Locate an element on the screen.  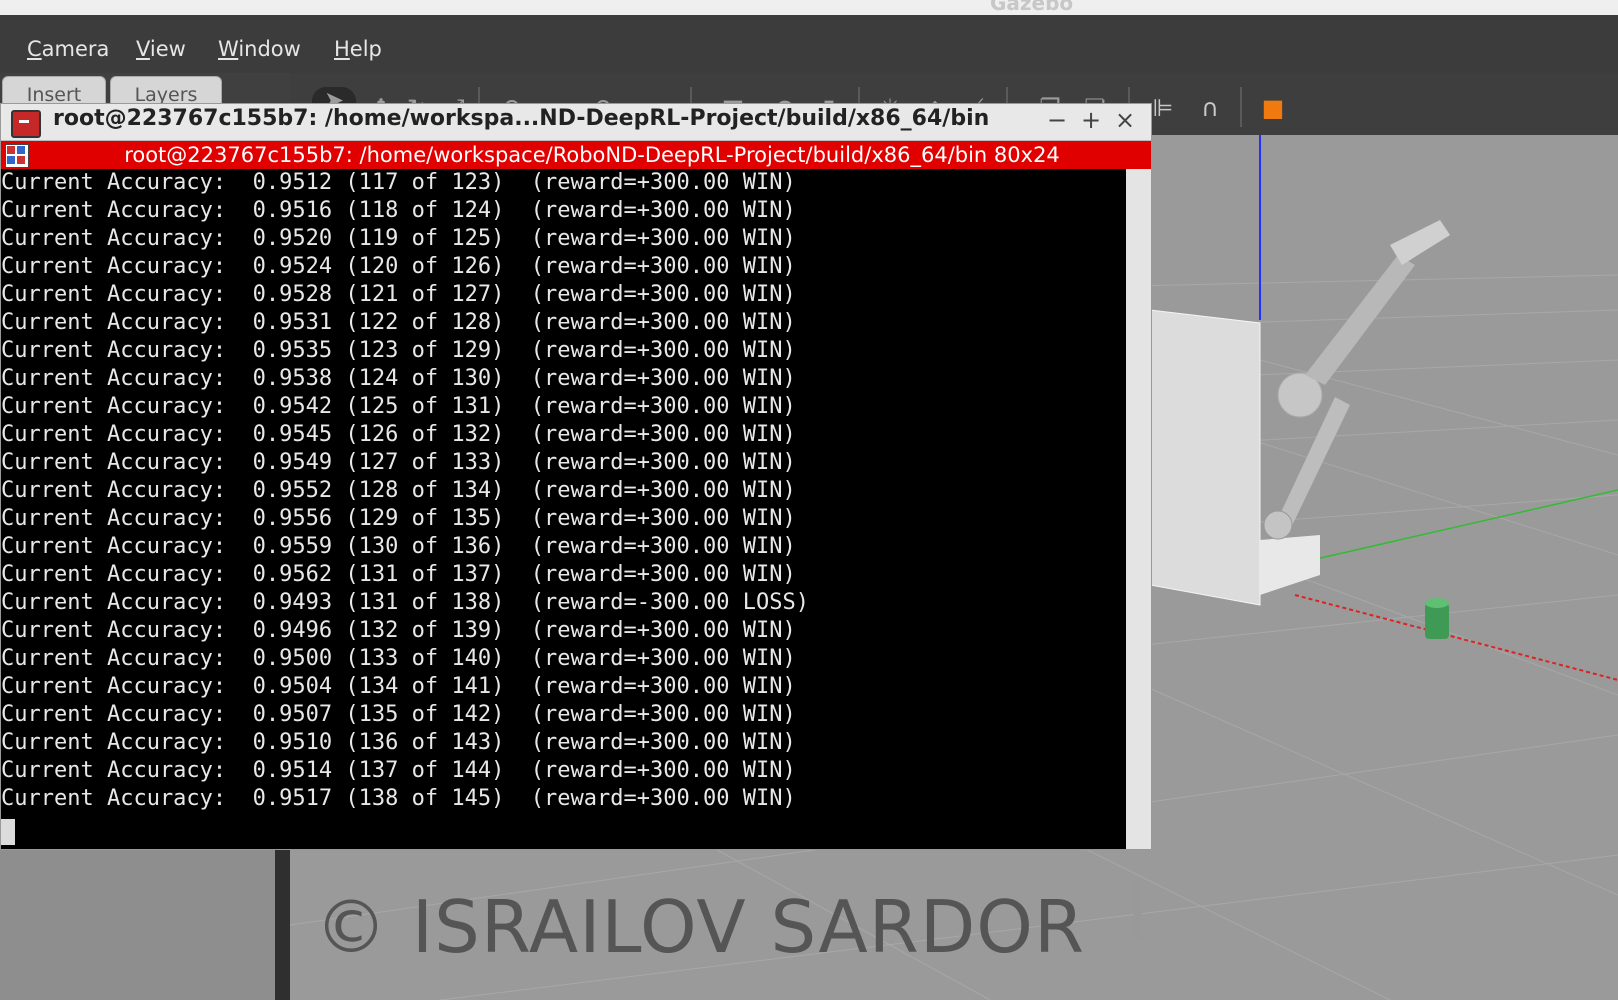
menu-view: View is located at coordinates (161, 49).